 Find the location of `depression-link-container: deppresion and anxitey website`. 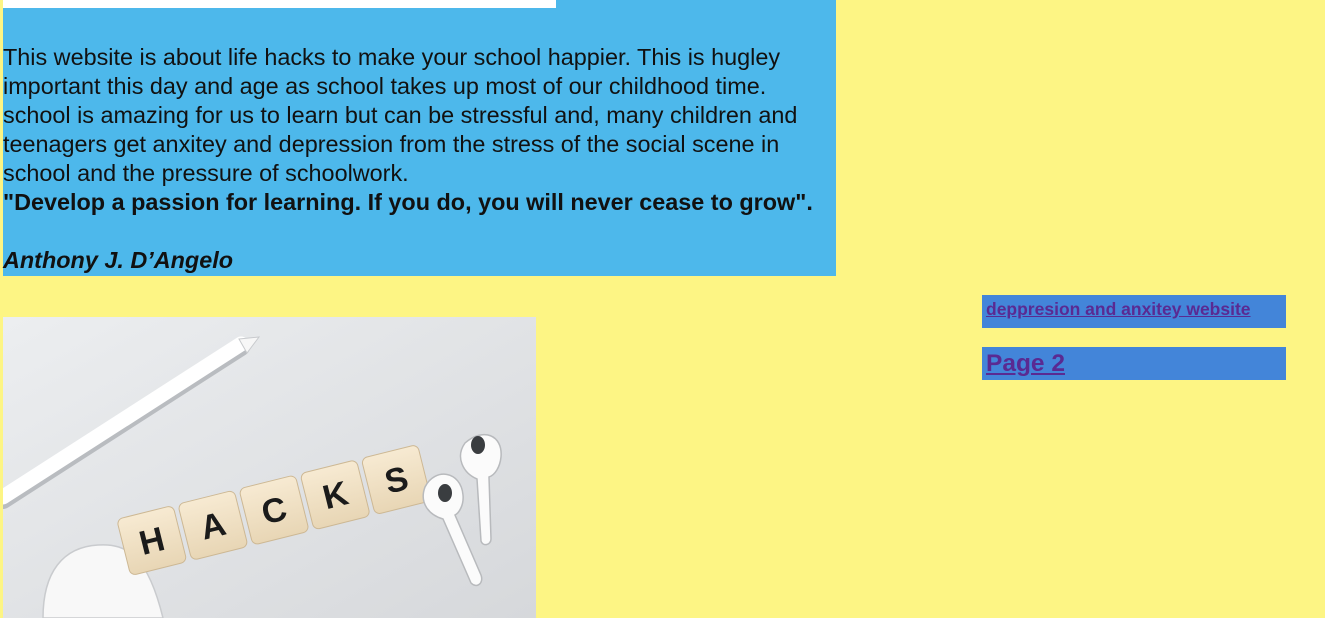

depression-link-container: deppresion and anxitey website is located at coordinates (1134, 311).